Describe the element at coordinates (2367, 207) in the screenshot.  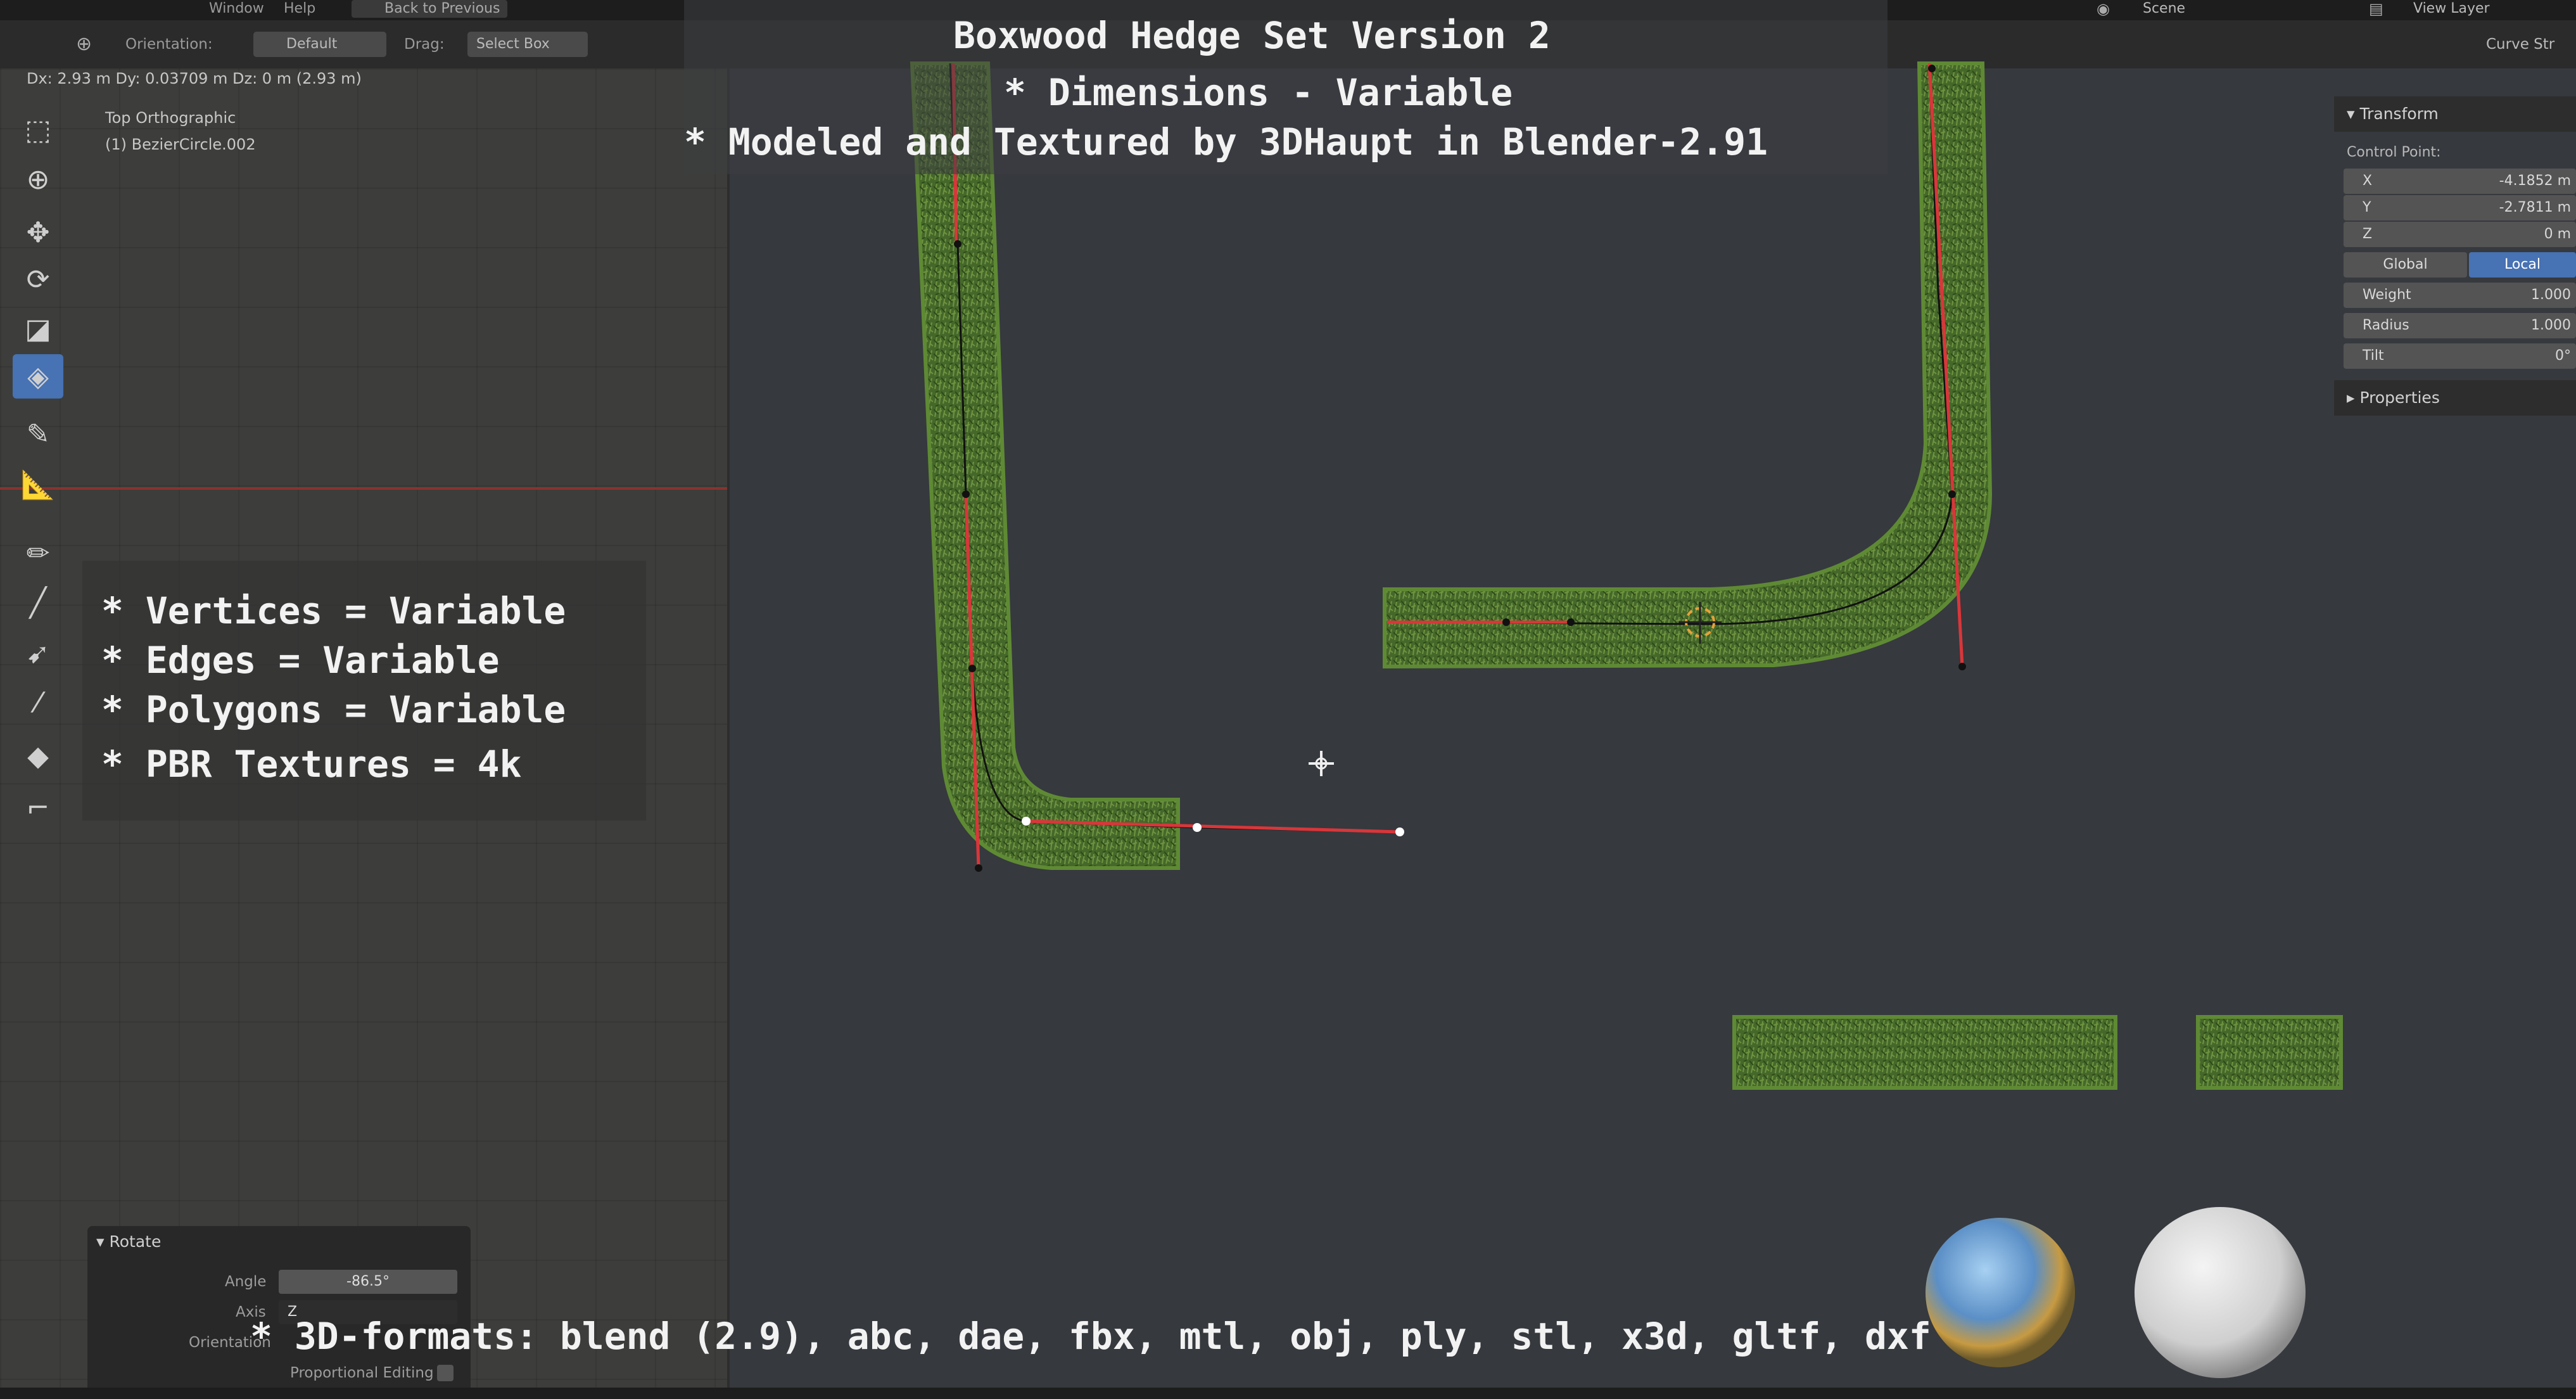
I see `y-label: Y` at that location.